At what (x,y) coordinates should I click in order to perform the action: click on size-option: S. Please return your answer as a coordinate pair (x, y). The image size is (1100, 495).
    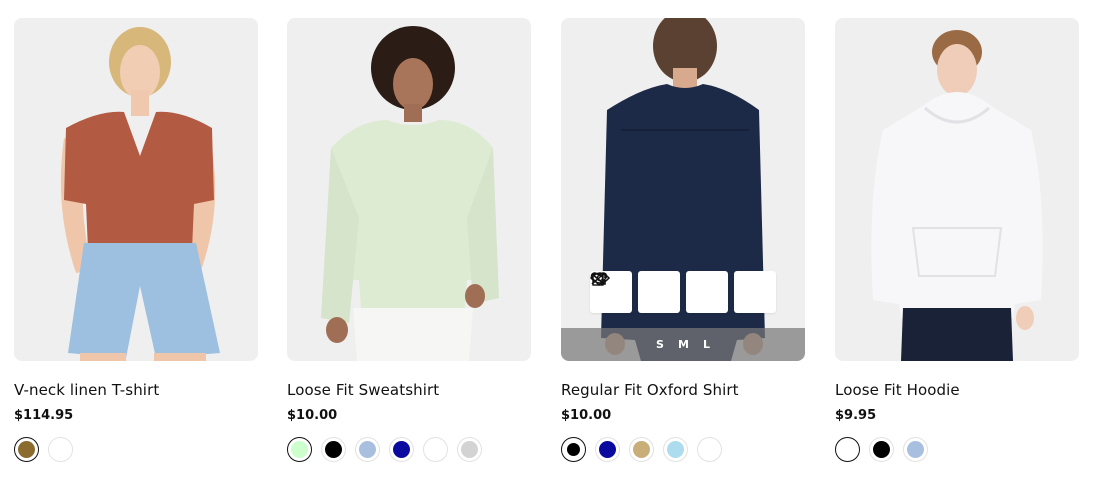
    Looking at the image, I should click on (660, 344).